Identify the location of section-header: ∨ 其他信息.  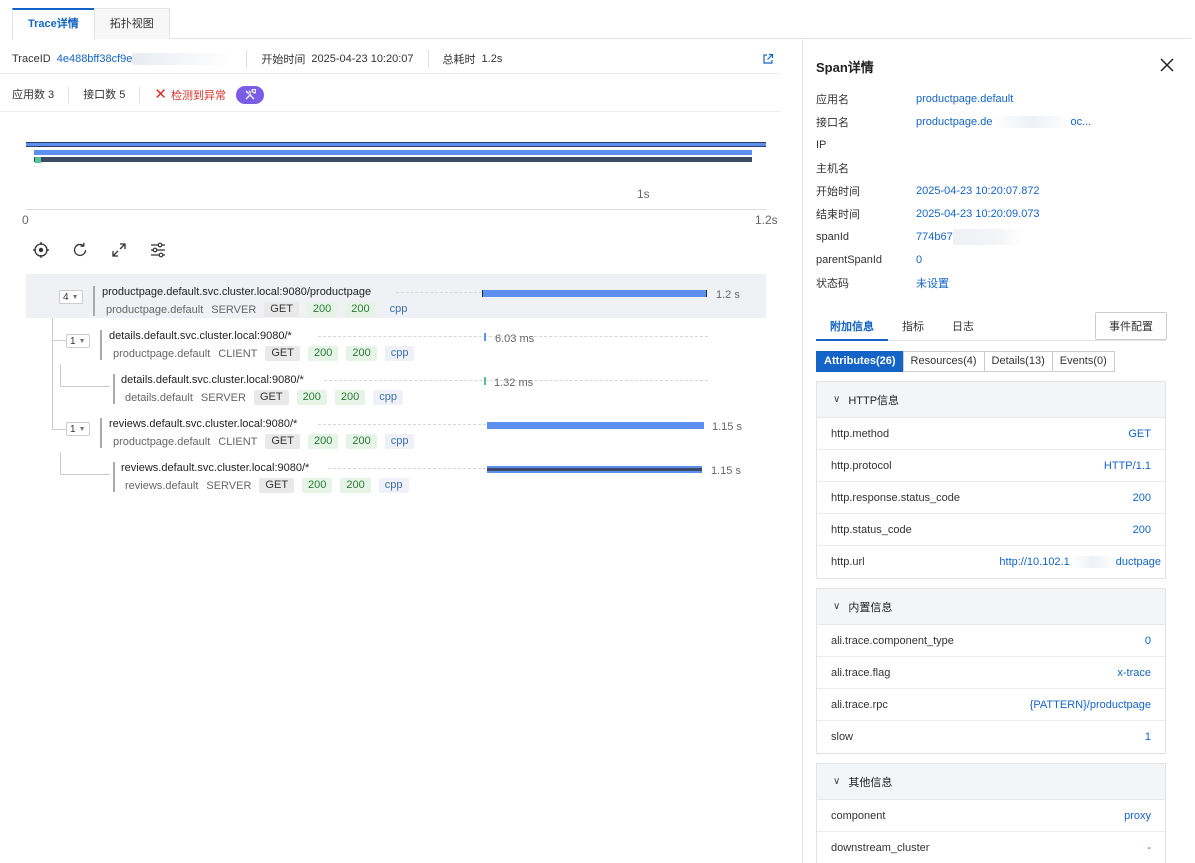
(991, 782).